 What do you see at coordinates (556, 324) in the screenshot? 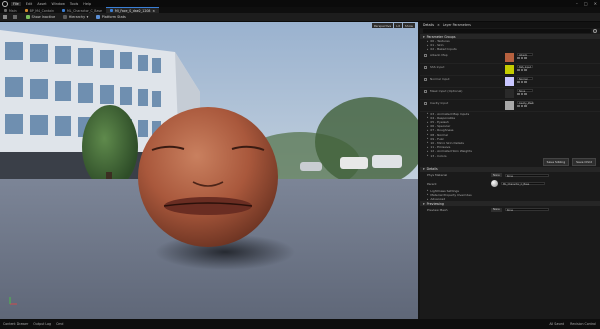
I see `all-saved-indicator: All Saved` at bounding box center [556, 324].